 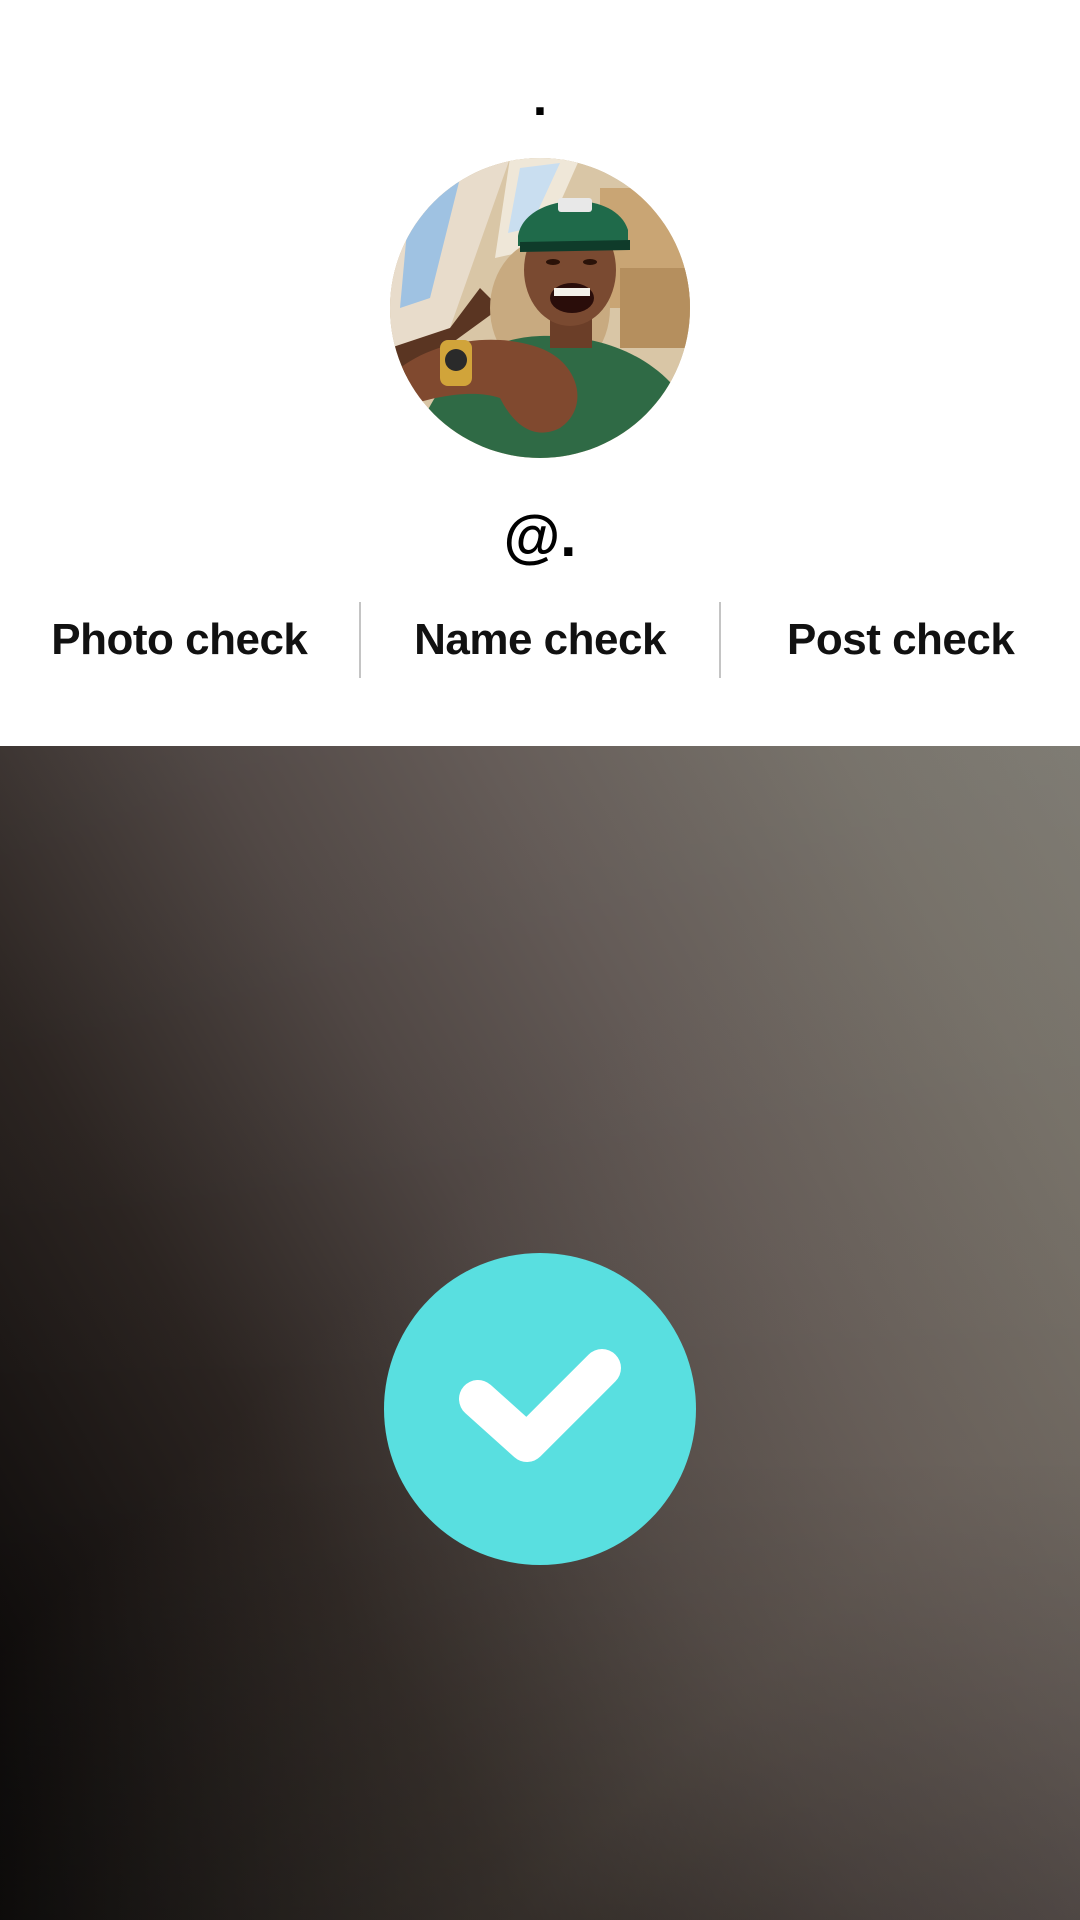 I want to click on checkmark-icon, so click(x=540, y=1405).